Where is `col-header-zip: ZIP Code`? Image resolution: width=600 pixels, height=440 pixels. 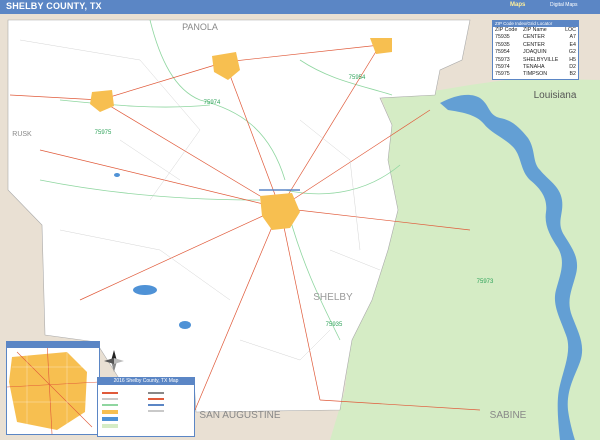 col-header-zip: ZIP Code is located at coordinates (506, 30).